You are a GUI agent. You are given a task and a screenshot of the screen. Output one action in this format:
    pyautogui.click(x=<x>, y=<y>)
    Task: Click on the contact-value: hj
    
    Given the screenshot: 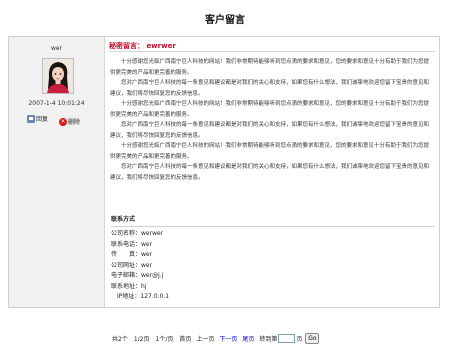 What is the action you would take?
    pyautogui.click(x=144, y=286)
    